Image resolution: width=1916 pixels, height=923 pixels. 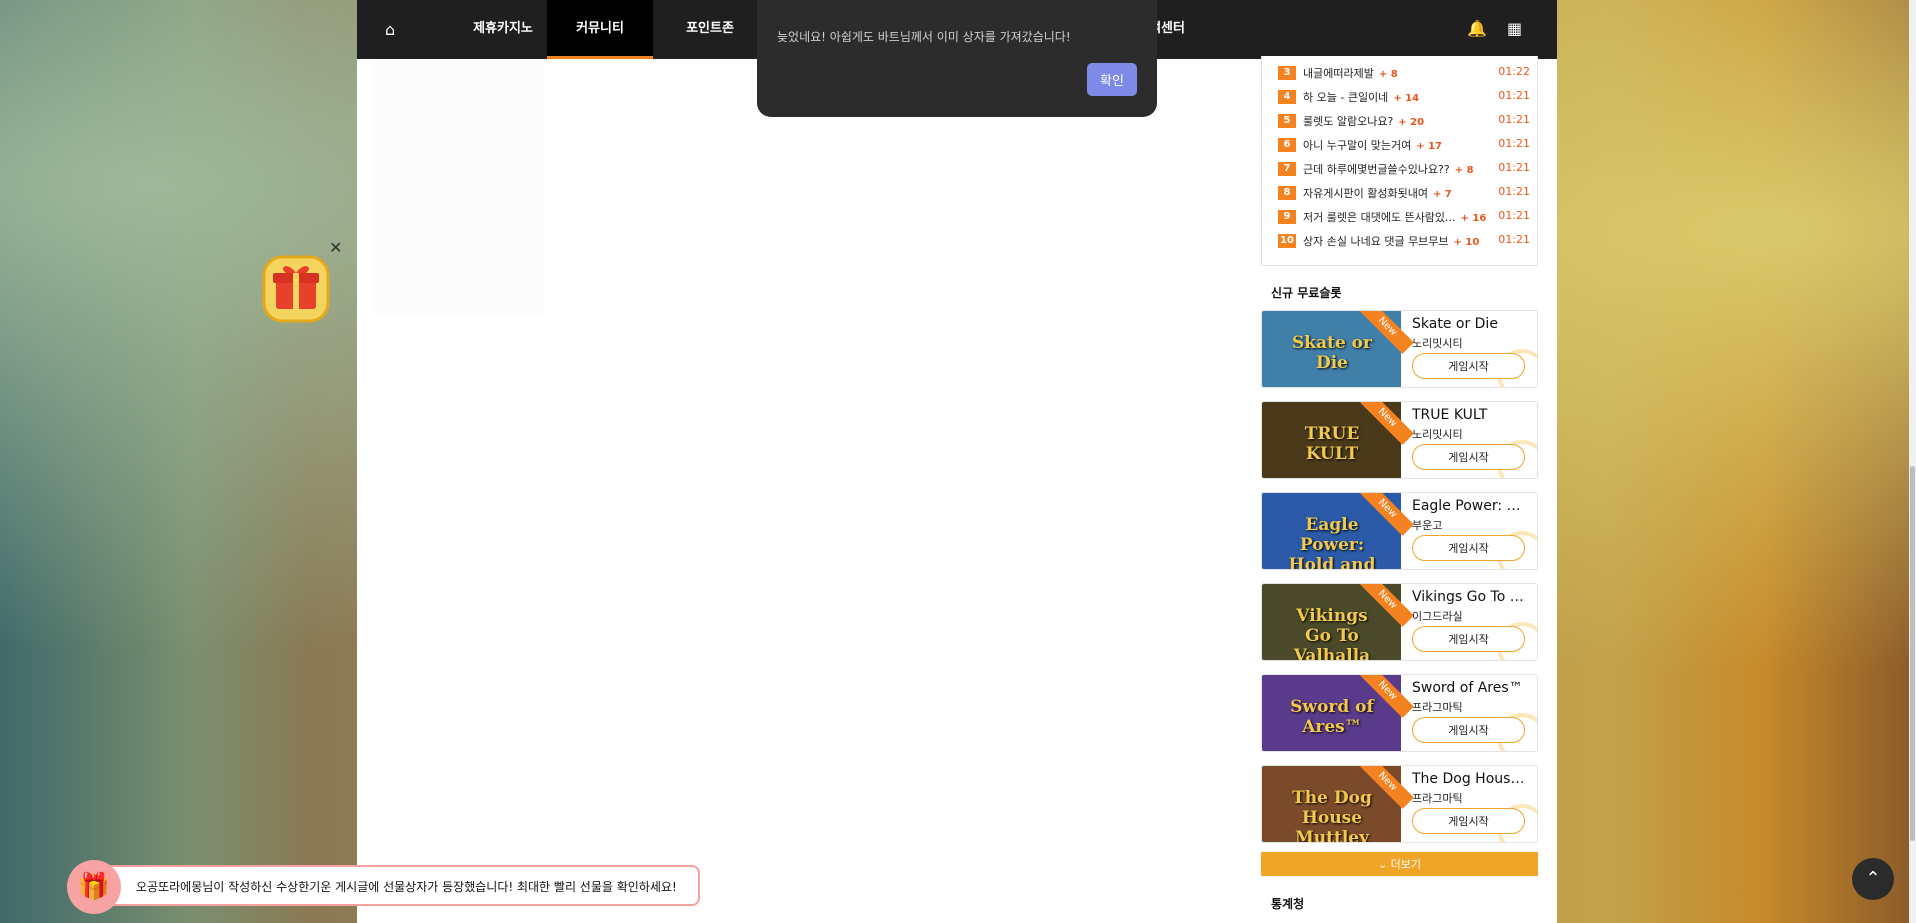 I want to click on list-item: 3 내글에떠라제발 + 8 01:22, so click(x=1404, y=72).